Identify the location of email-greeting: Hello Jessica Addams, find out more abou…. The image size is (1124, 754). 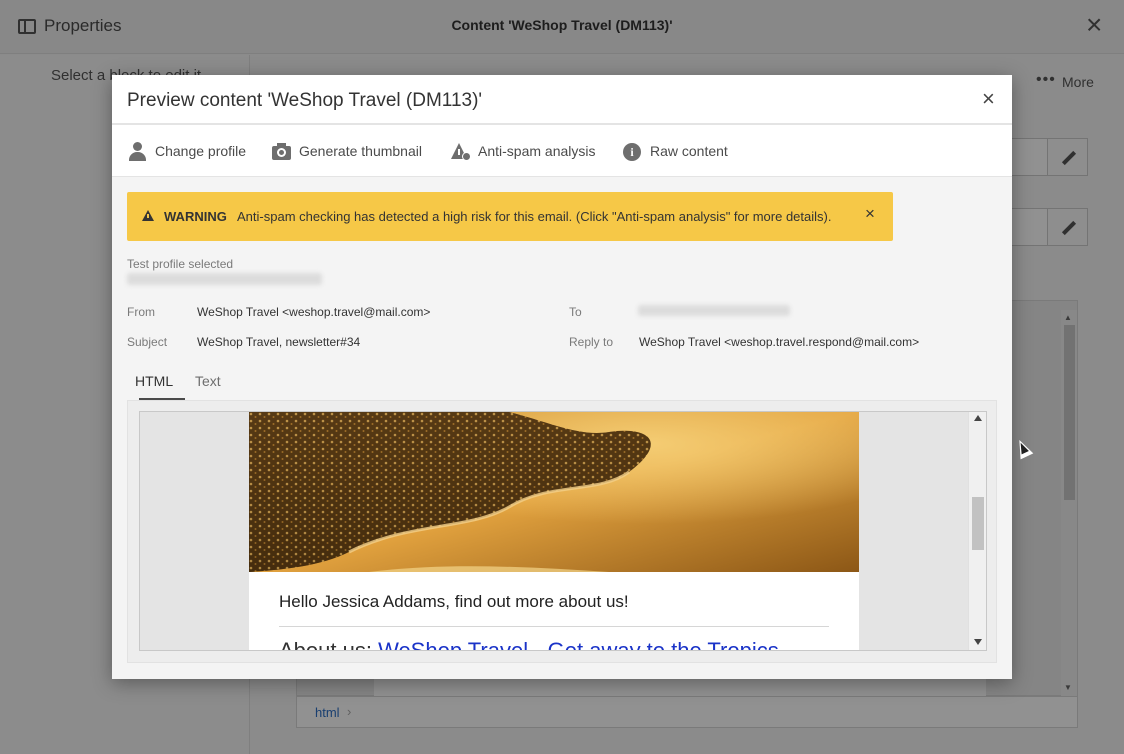
(454, 601).